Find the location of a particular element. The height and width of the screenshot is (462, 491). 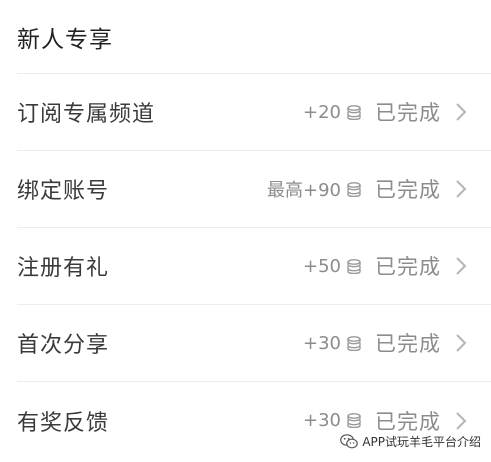

task-reward: +20 is located at coordinates (339, 112).